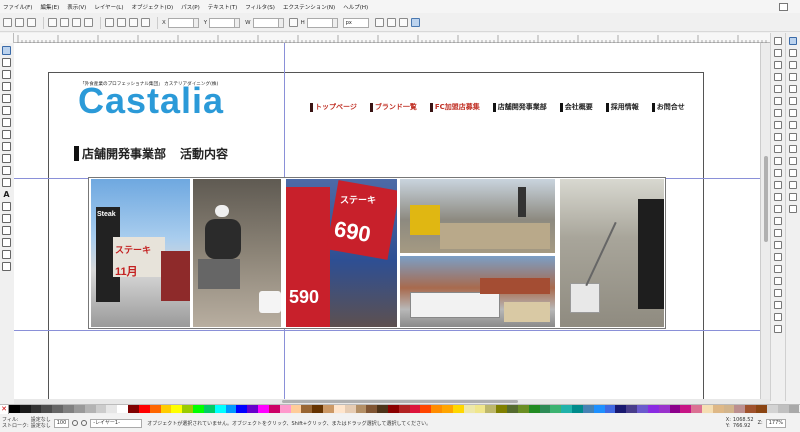 This screenshot has width=800, height=432. What do you see at coordinates (238, 22) in the screenshot?
I see `y-spinner` at bounding box center [238, 22].